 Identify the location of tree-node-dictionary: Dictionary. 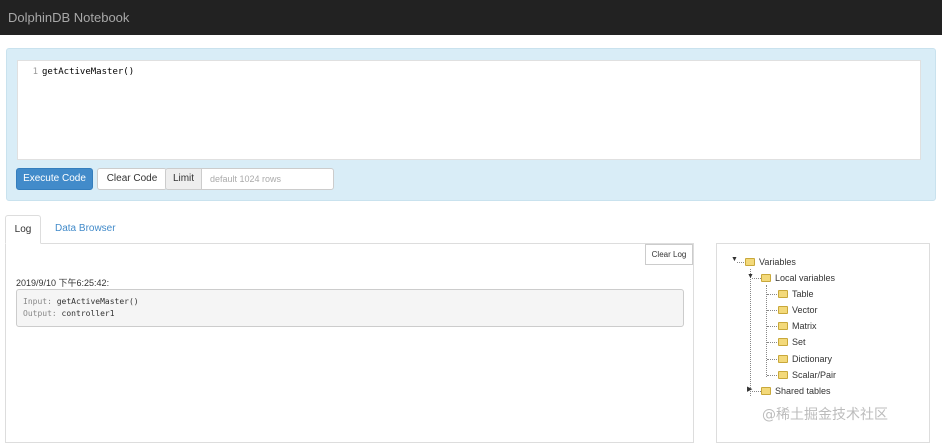
(805, 359).